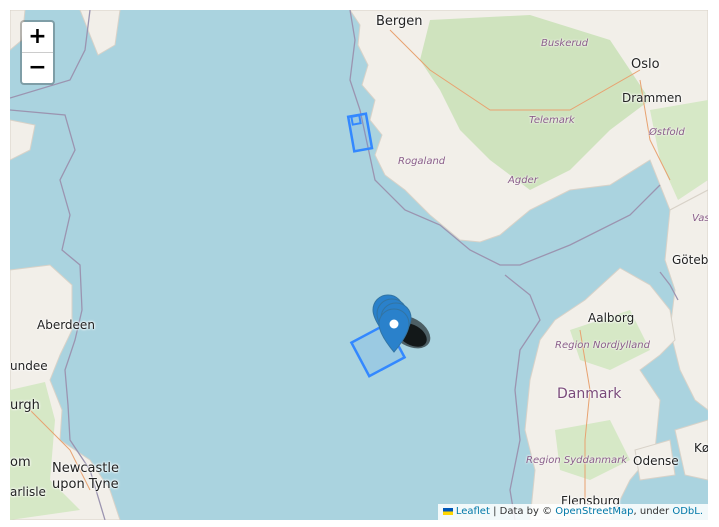  What do you see at coordinates (611, 318) in the screenshot?
I see `city-label-aalborg: Aalborg` at bounding box center [611, 318].